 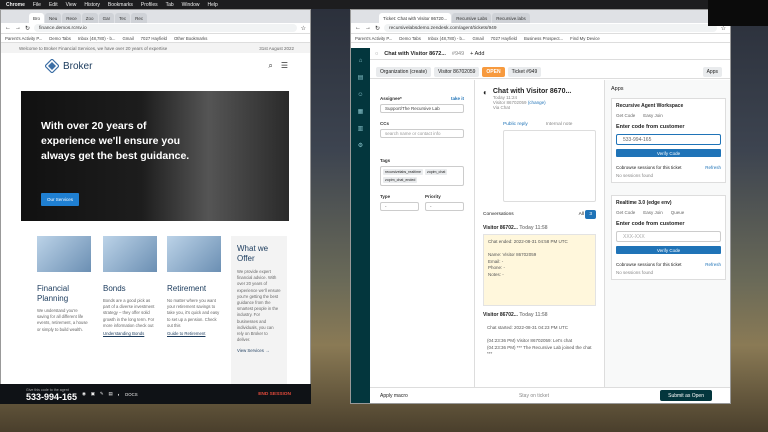 What do you see at coordinates (549, 166) in the screenshot?
I see `reply-editor` at bounding box center [549, 166].